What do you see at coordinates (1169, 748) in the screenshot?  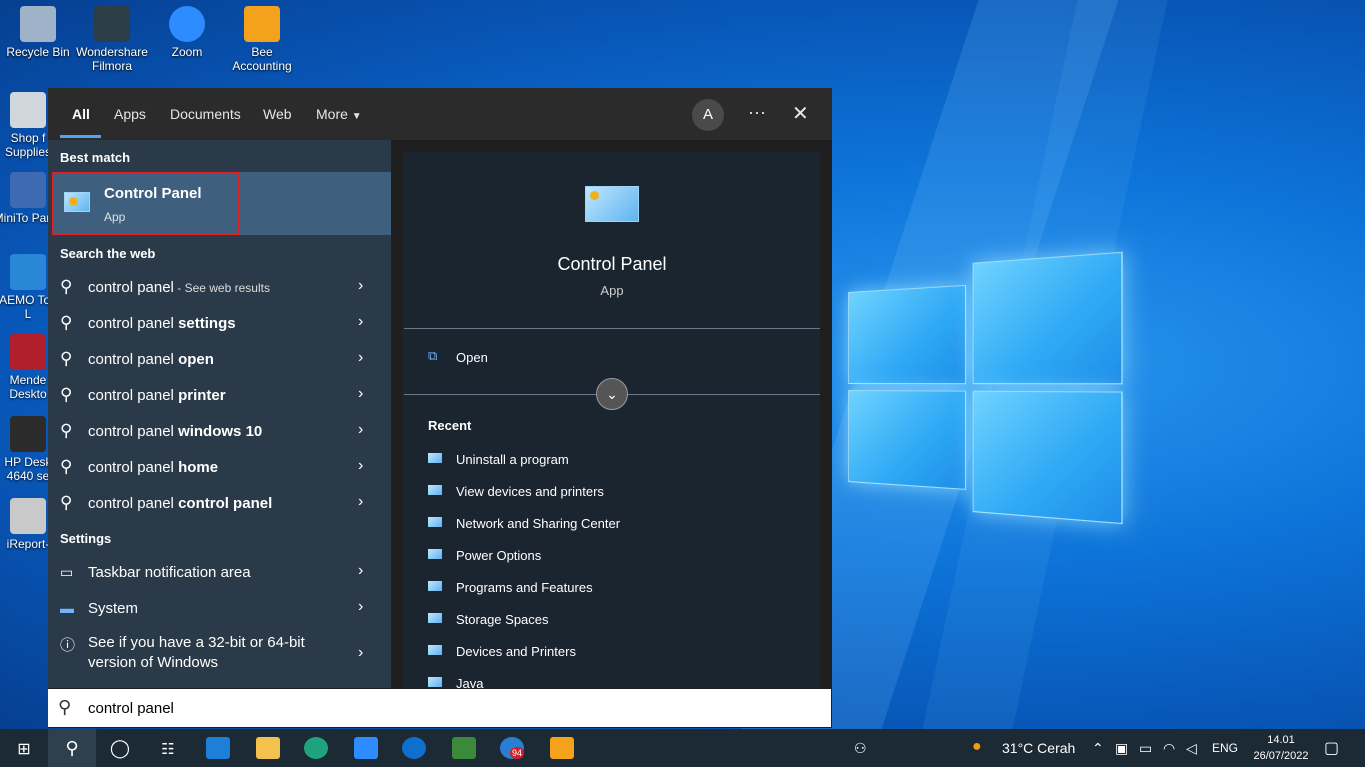 I see `wifi-icon: ◠` at bounding box center [1169, 748].